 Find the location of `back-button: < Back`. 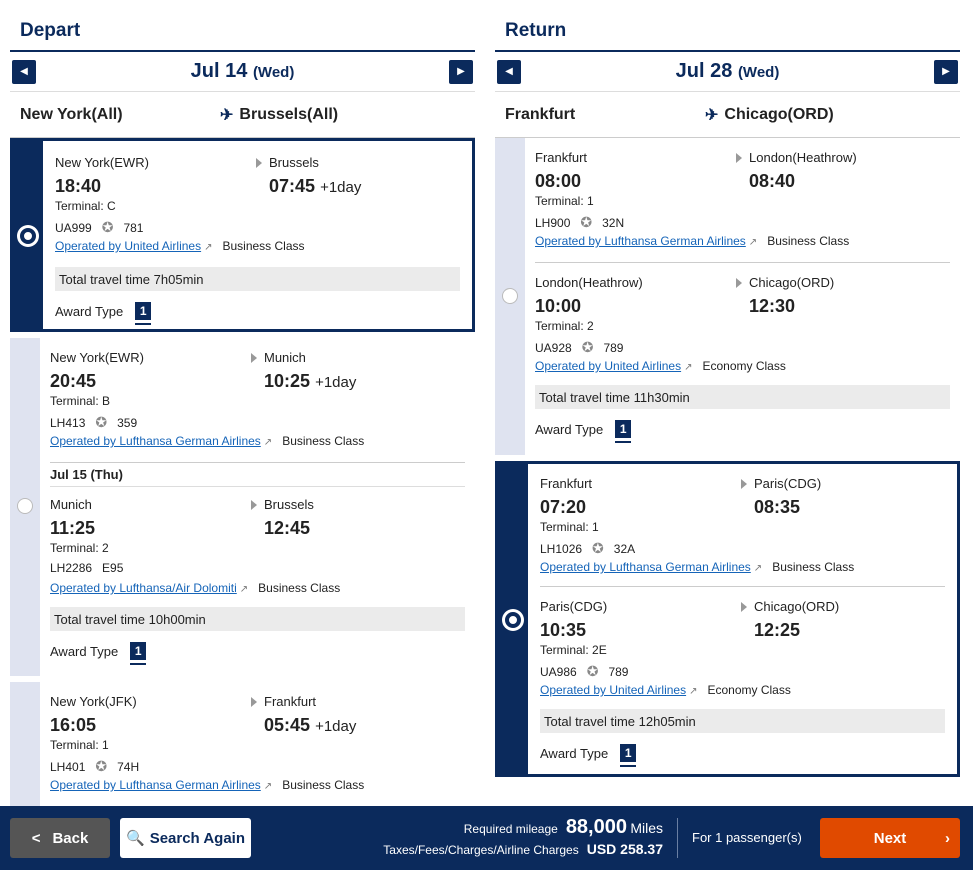

back-button: < Back is located at coordinates (60, 838).